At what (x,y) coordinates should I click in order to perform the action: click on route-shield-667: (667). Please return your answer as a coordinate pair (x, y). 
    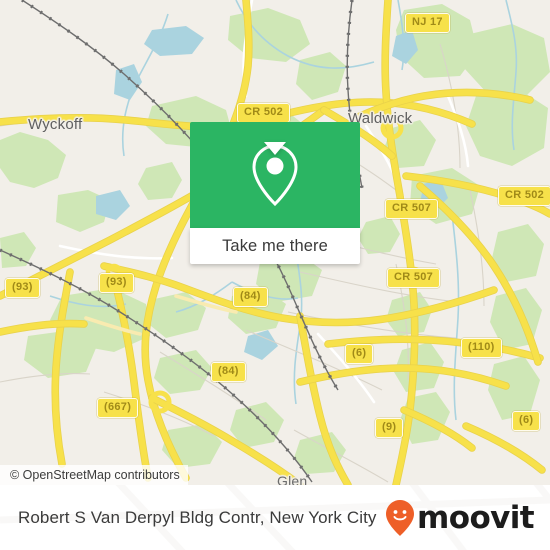
    Looking at the image, I should click on (118, 408).